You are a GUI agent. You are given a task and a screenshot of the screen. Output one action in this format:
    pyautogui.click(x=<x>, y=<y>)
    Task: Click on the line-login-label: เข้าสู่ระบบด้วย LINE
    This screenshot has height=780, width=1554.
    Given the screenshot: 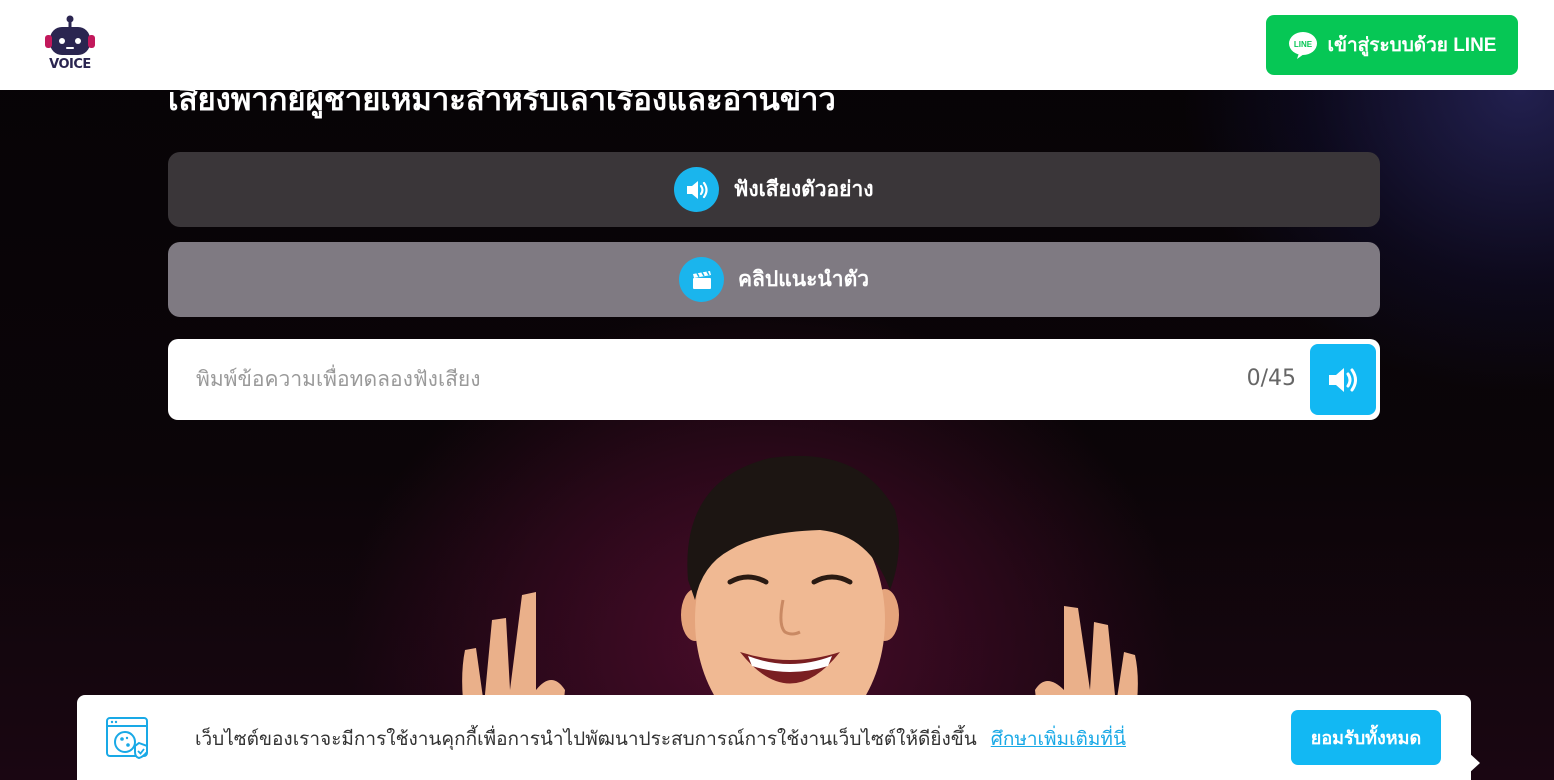 What is the action you would take?
    pyautogui.click(x=1412, y=45)
    